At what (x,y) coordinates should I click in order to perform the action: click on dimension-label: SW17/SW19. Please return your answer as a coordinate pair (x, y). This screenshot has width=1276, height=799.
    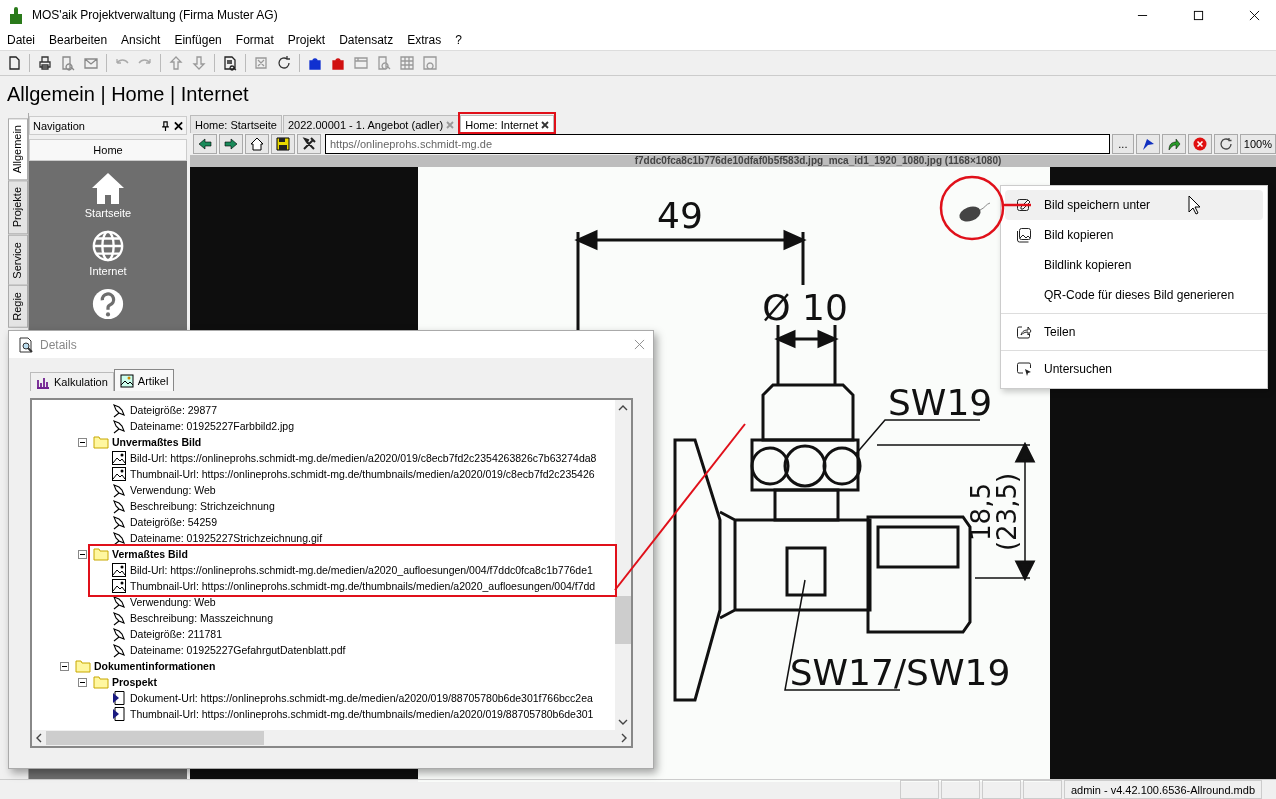
    Looking at the image, I should click on (900, 672).